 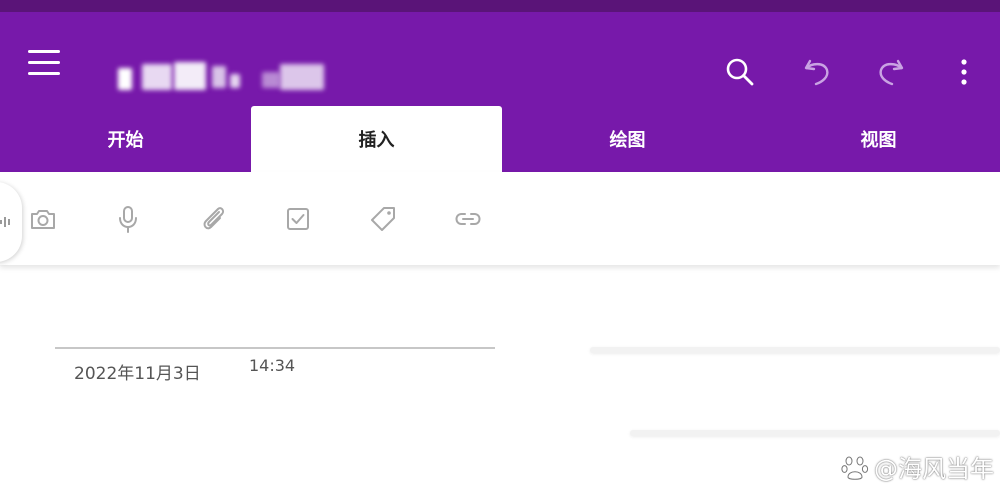 What do you see at coordinates (855, 468) in the screenshot?
I see `paw-logo-icon` at bounding box center [855, 468].